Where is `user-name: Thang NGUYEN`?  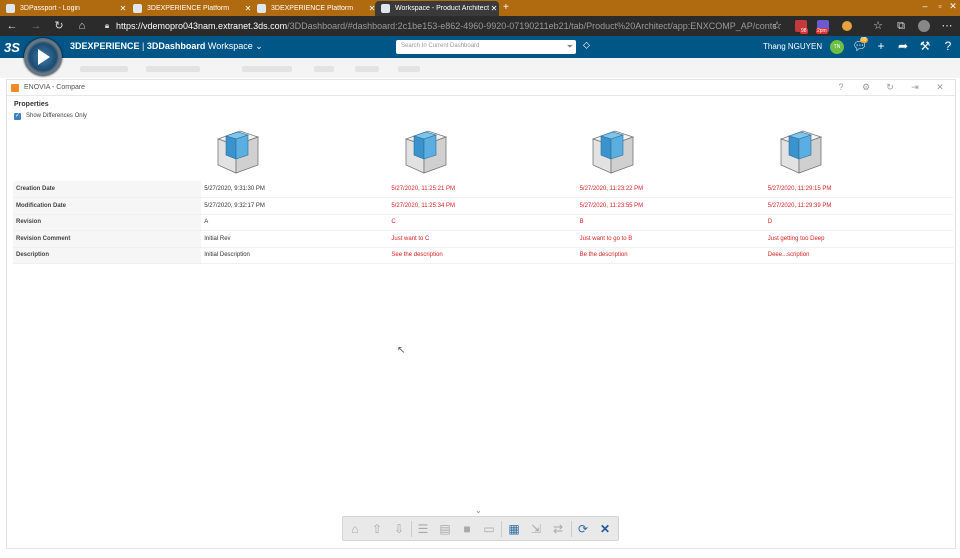
user-name: Thang NGUYEN is located at coordinates (792, 46).